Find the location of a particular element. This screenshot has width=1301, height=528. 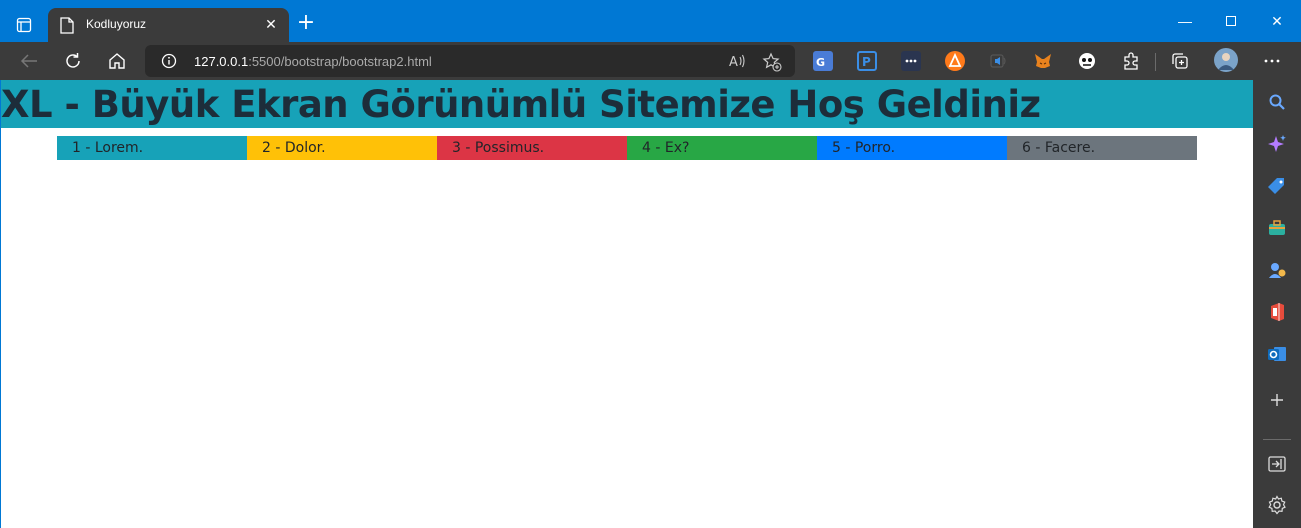

page-icon is located at coordinates (67, 25).